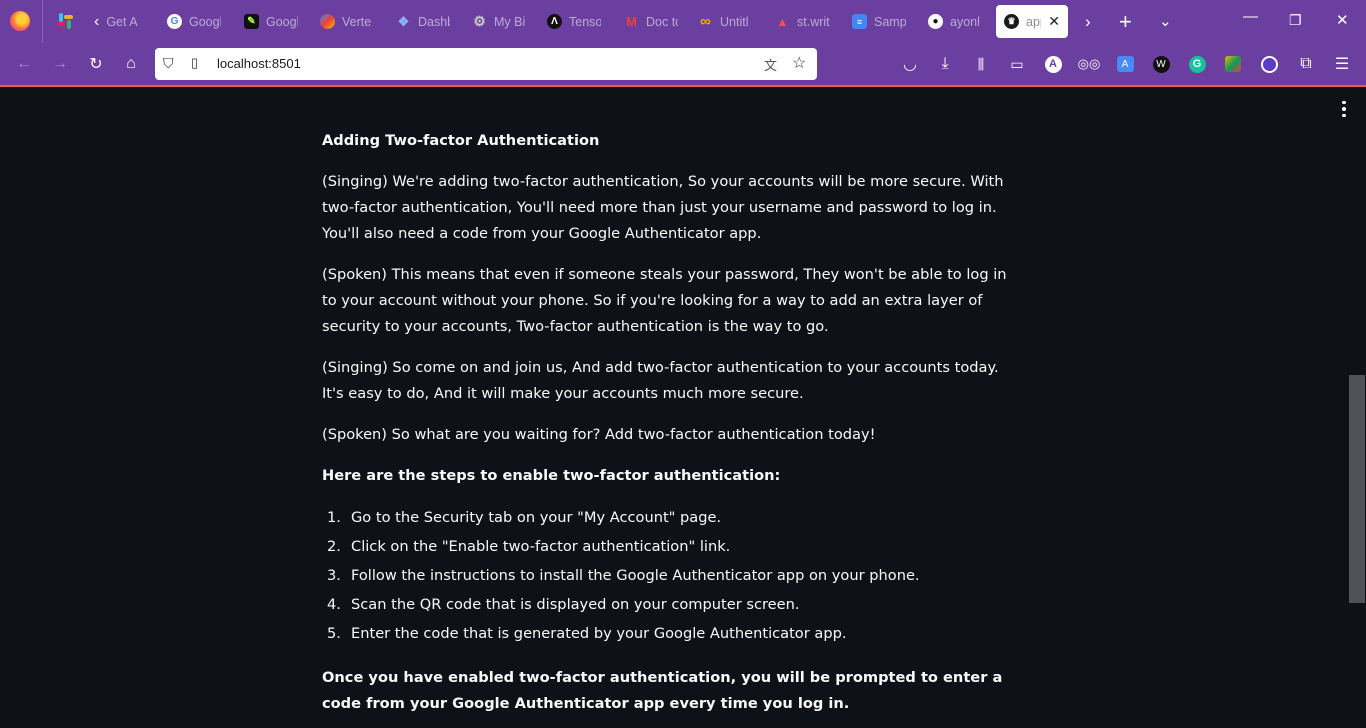  I want to click on extension-translate-icon: A, so click(1125, 64).